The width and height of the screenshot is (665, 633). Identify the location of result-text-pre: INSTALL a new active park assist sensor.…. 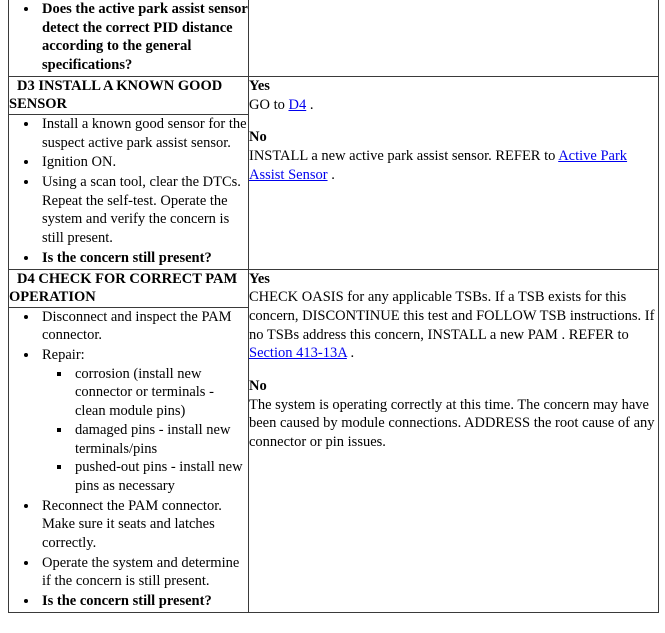
(404, 155).